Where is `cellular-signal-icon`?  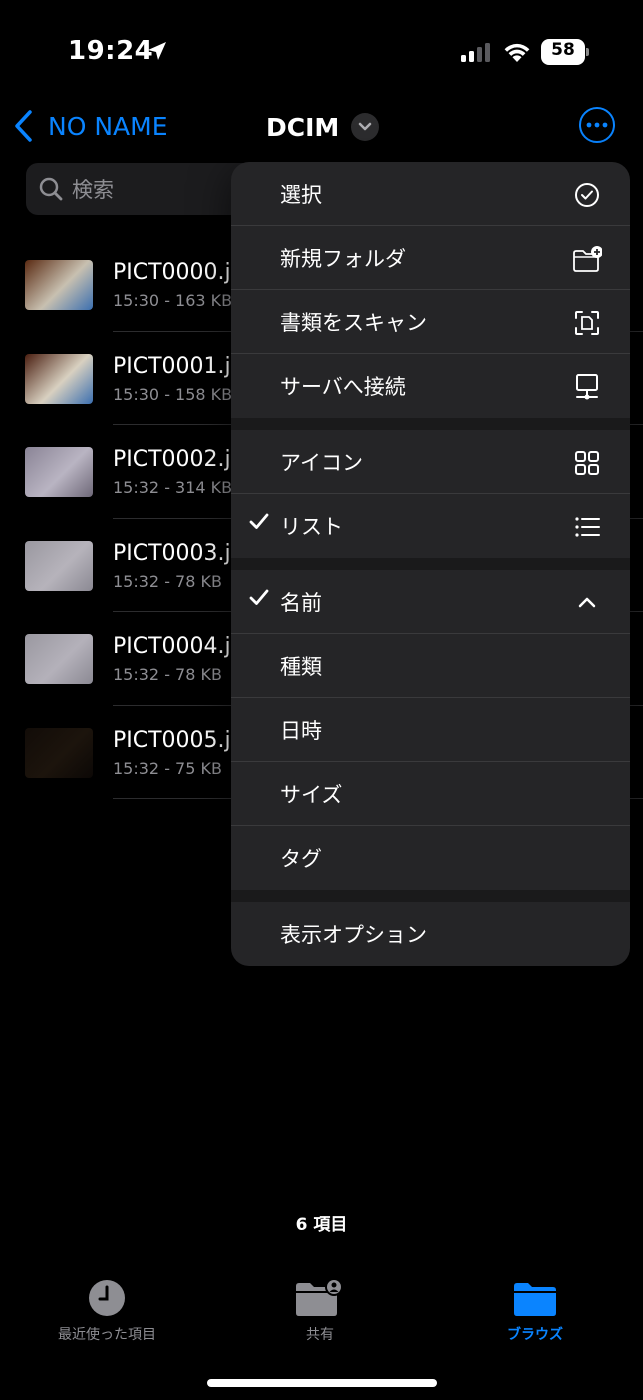
cellular-signal-icon is located at coordinates (475, 52).